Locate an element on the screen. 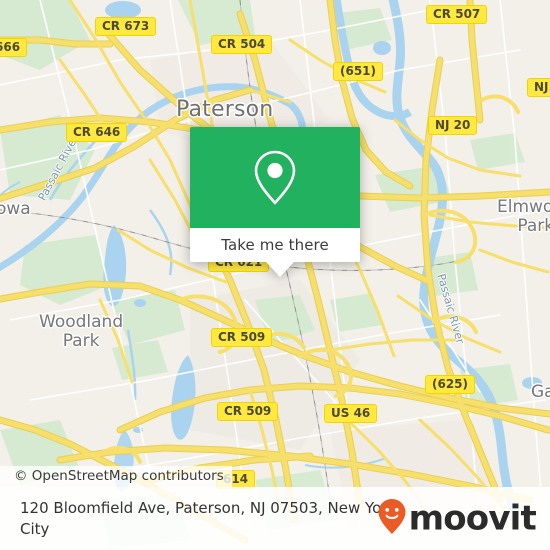 The width and height of the screenshot is (550, 550). moovit-logo: moovit is located at coordinates (457, 518).